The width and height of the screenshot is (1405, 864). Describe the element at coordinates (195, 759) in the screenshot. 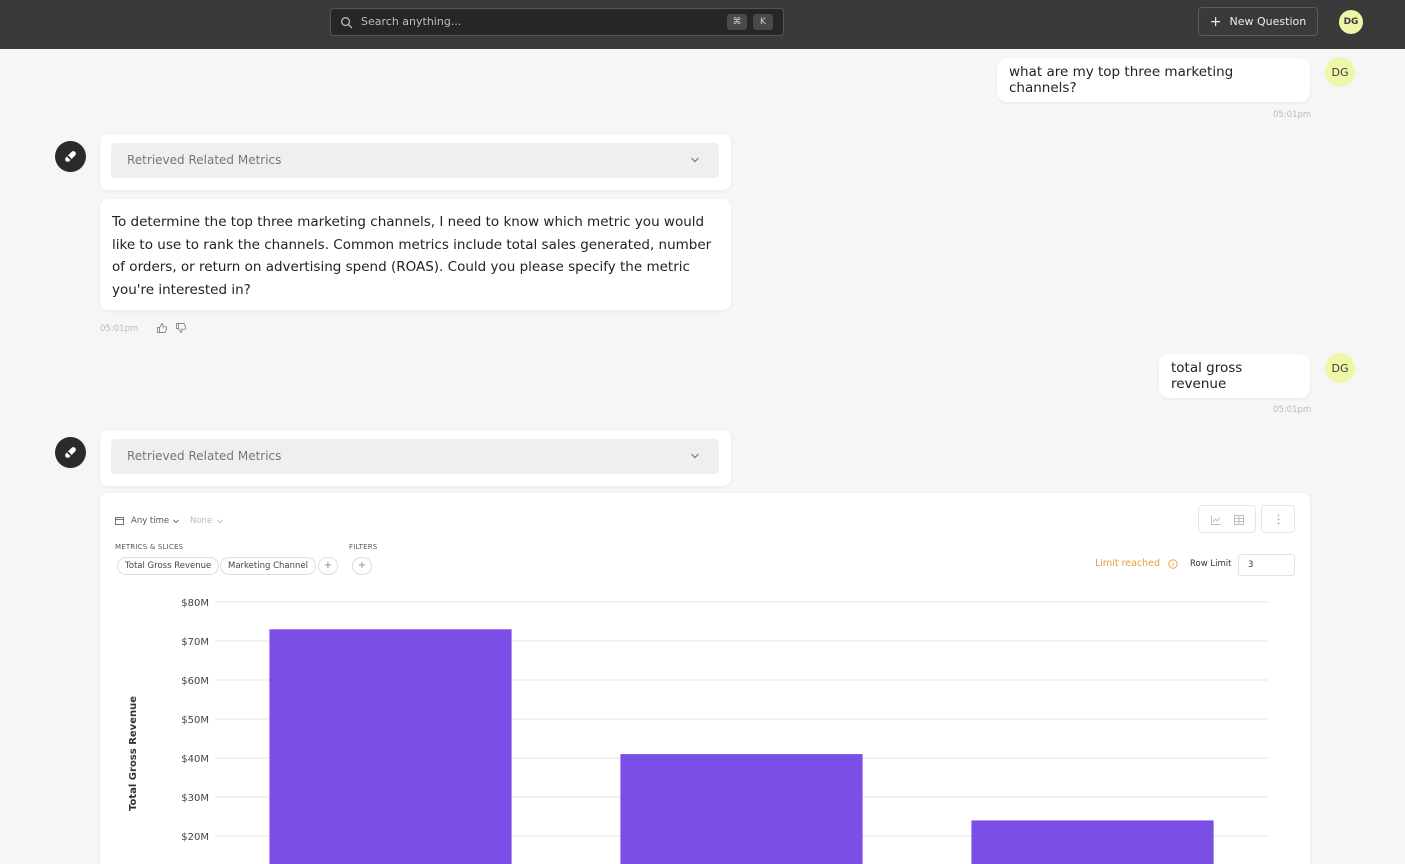

I see `y-tick-label: $40M` at that location.